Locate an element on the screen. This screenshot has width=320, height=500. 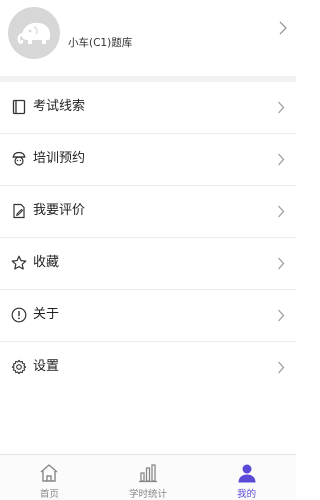
bar-chart-icon is located at coordinates (148, 473).